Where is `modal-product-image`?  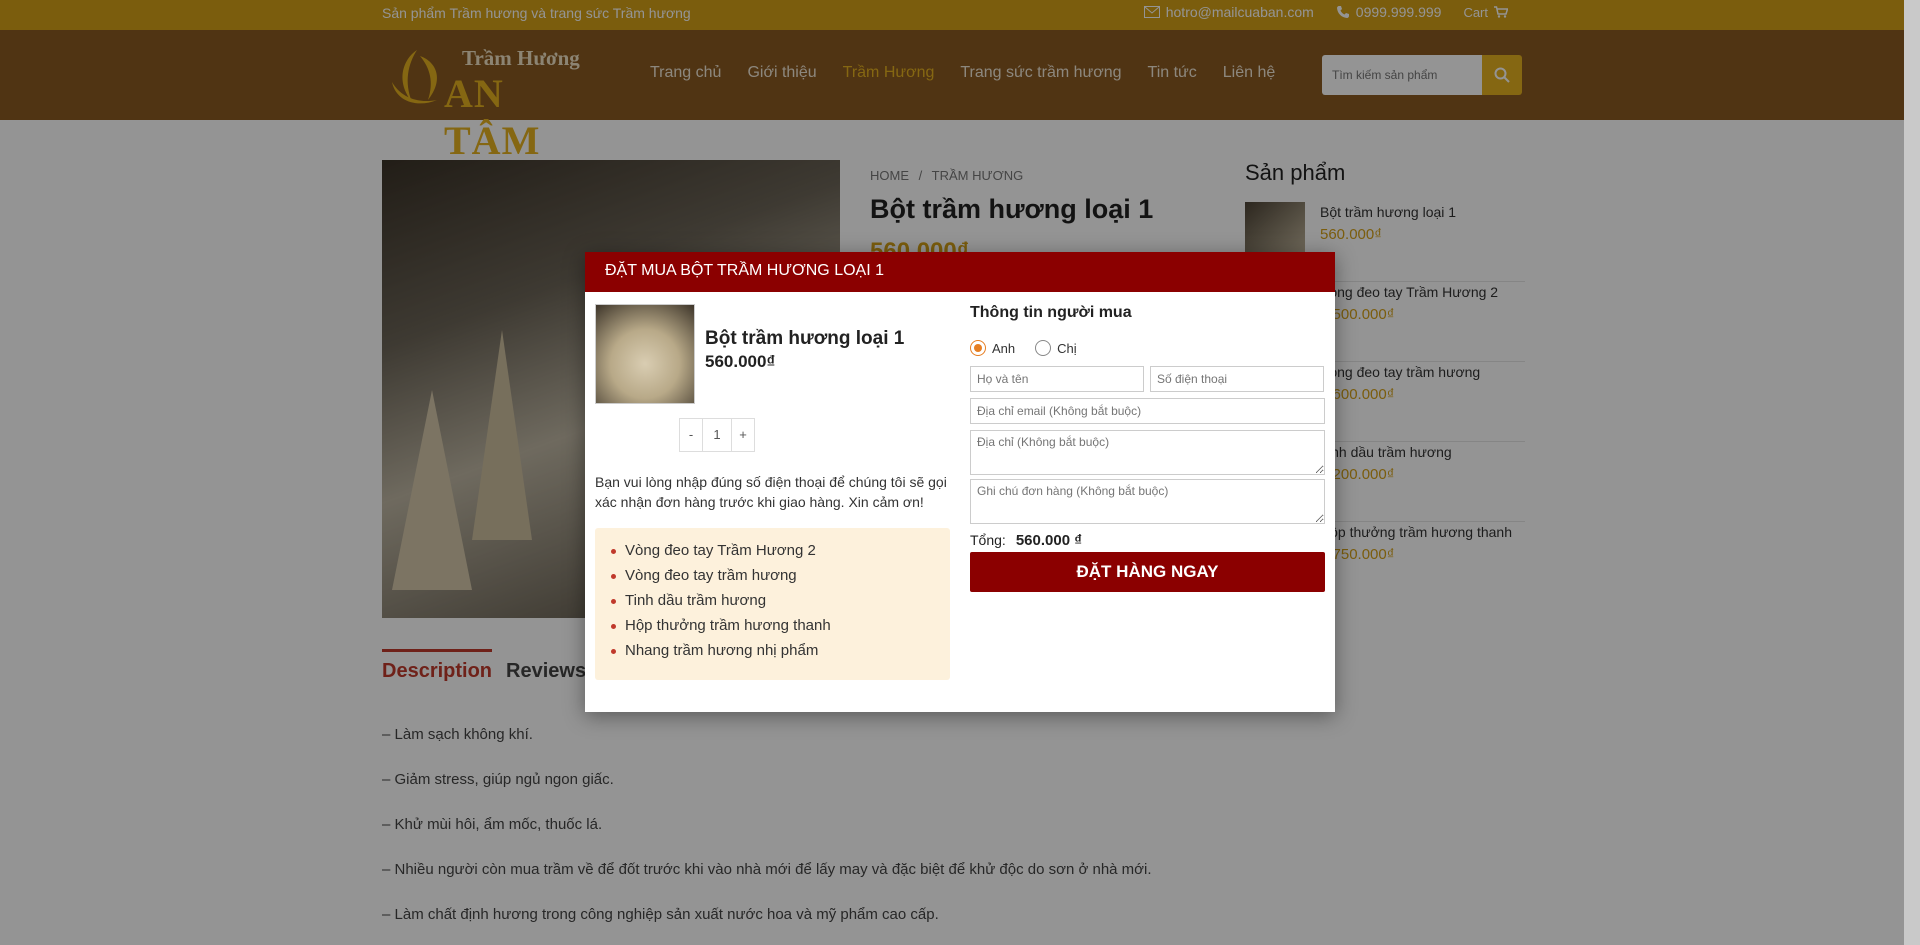 modal-product-image is located at coordinates (645, 354).